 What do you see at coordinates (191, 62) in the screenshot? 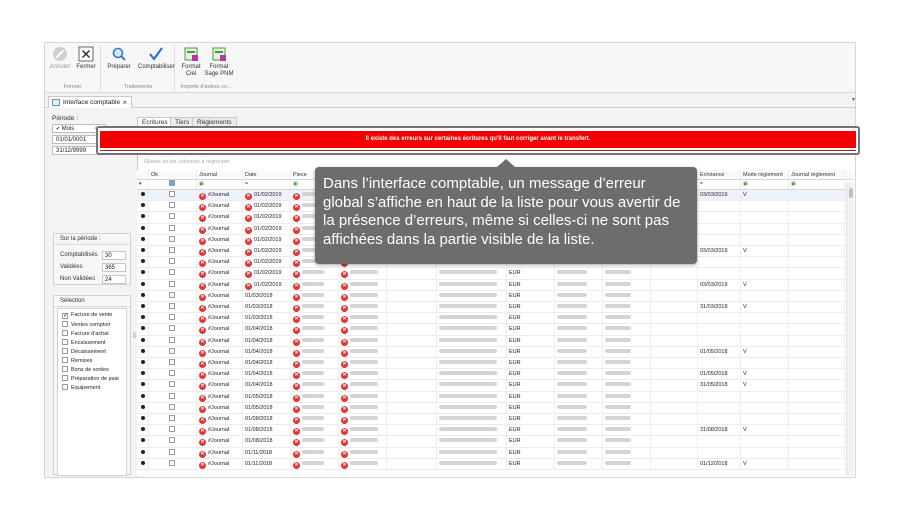
I see `format-ciel-button: Format Ciel` at bounding box center [191, 62].